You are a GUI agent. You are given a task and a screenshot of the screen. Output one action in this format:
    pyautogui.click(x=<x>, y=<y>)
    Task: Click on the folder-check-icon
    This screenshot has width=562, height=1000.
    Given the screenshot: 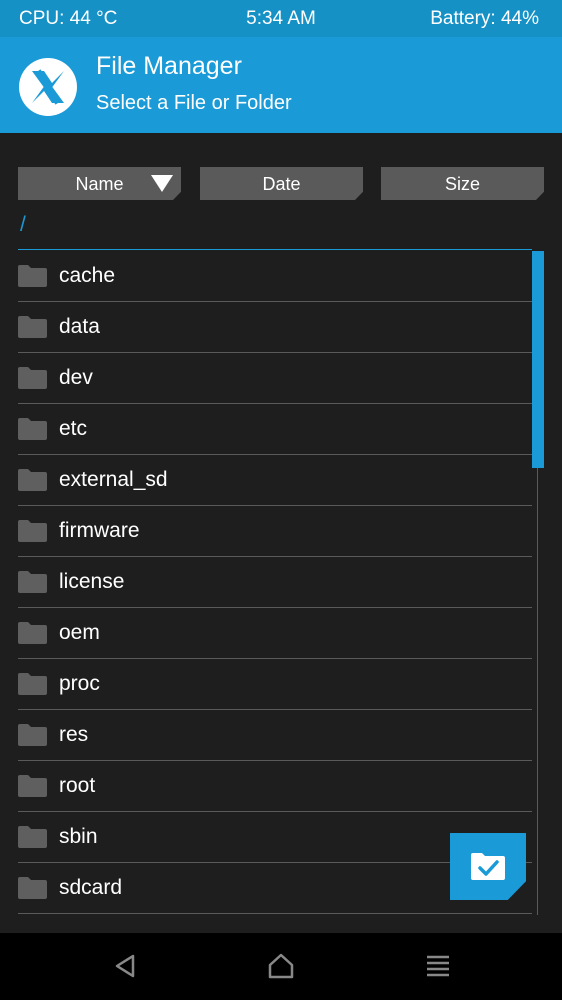 What is the action you would take?
    pyautogui.click(x=488, y=866)
    